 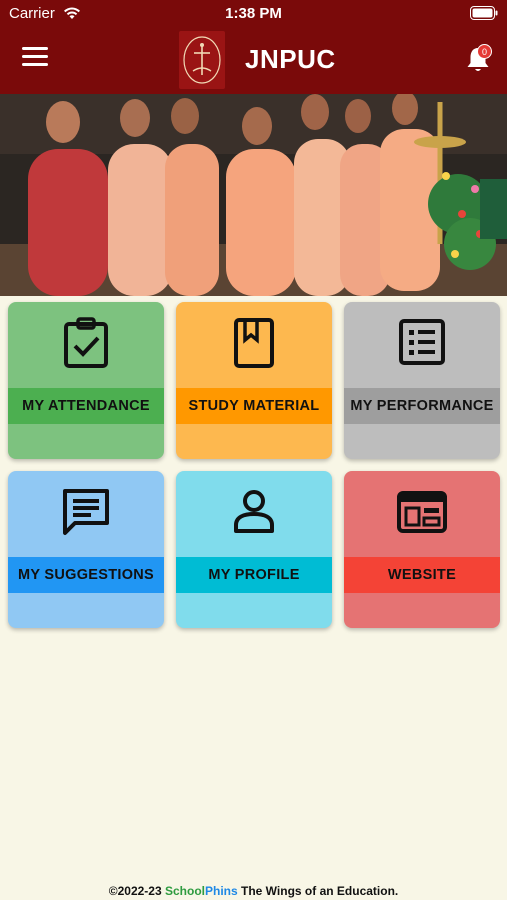 What do you see at coordinates (86, 549) in the screenshot?
I see `tile-my-suggestions: MY SUGGESTIONS` at bounding box center [86, 549].